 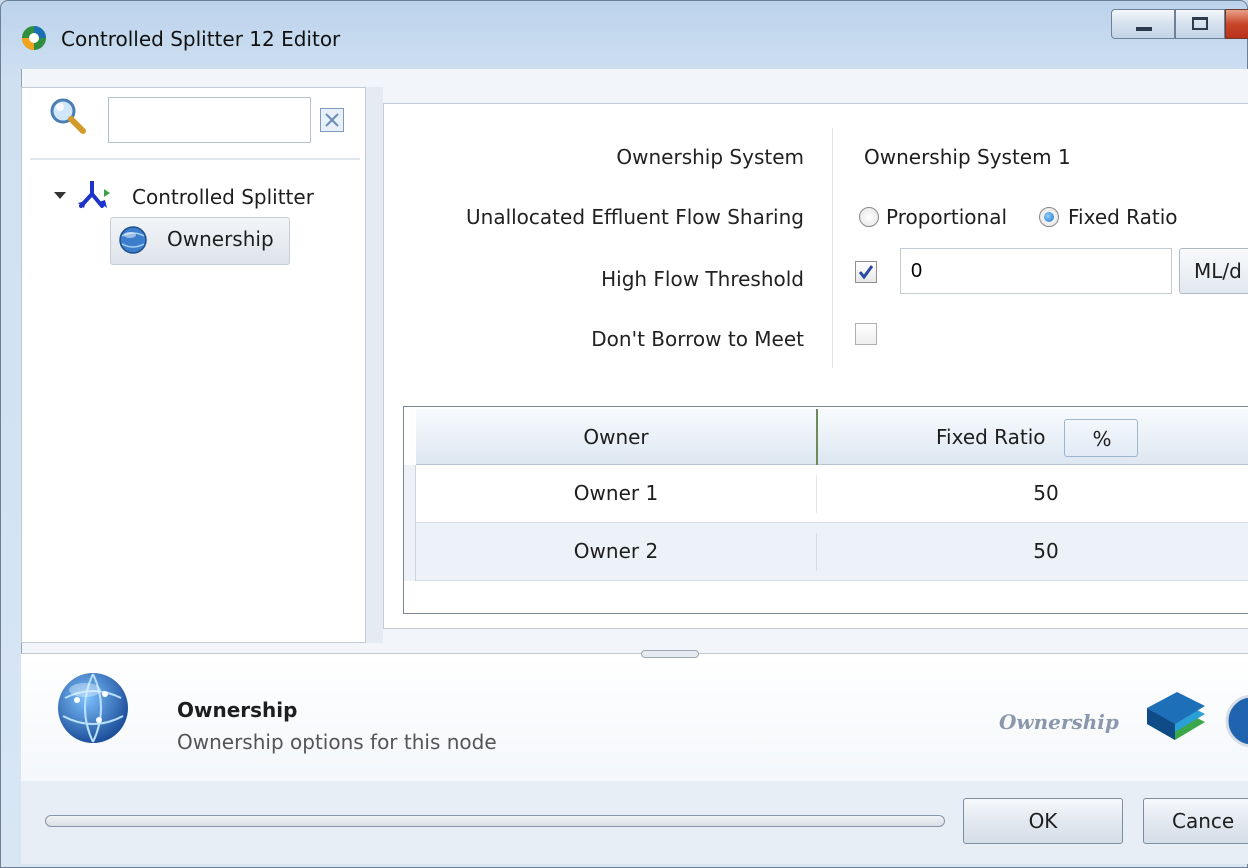 I want to click on radio-proportional-label: Proportional, so click(x=946, y=217).